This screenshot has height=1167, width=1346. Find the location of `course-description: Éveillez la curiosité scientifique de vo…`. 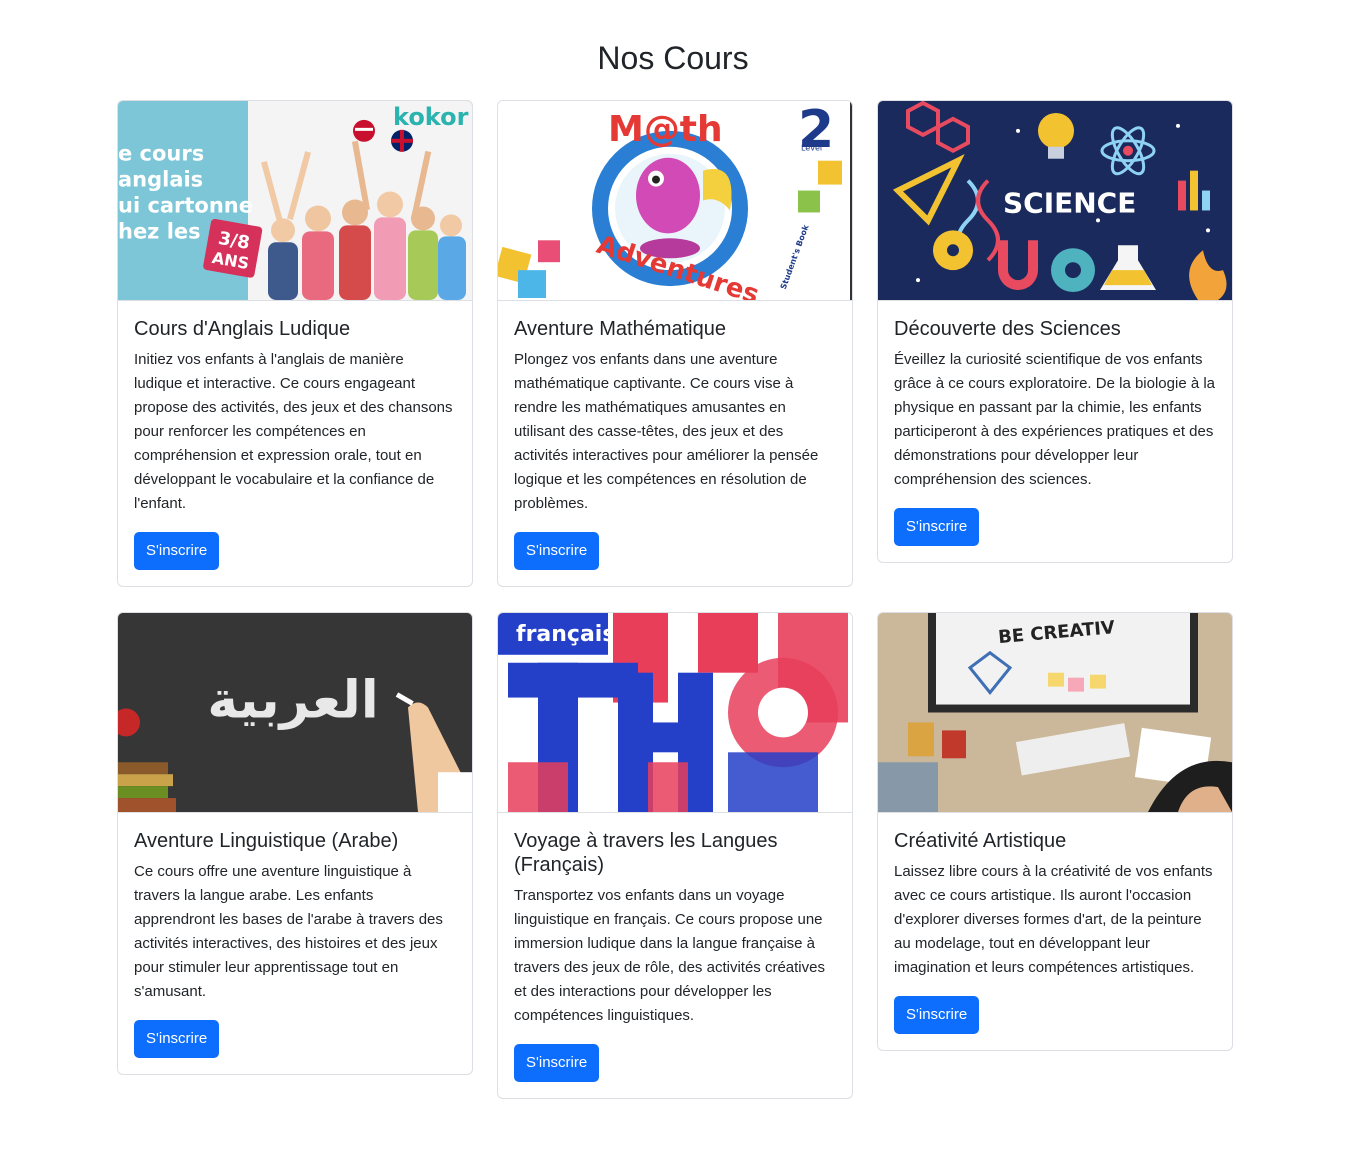

course-description: Éveillez la curiosité scientifique de vo… is located at coordinates (1055, 419).